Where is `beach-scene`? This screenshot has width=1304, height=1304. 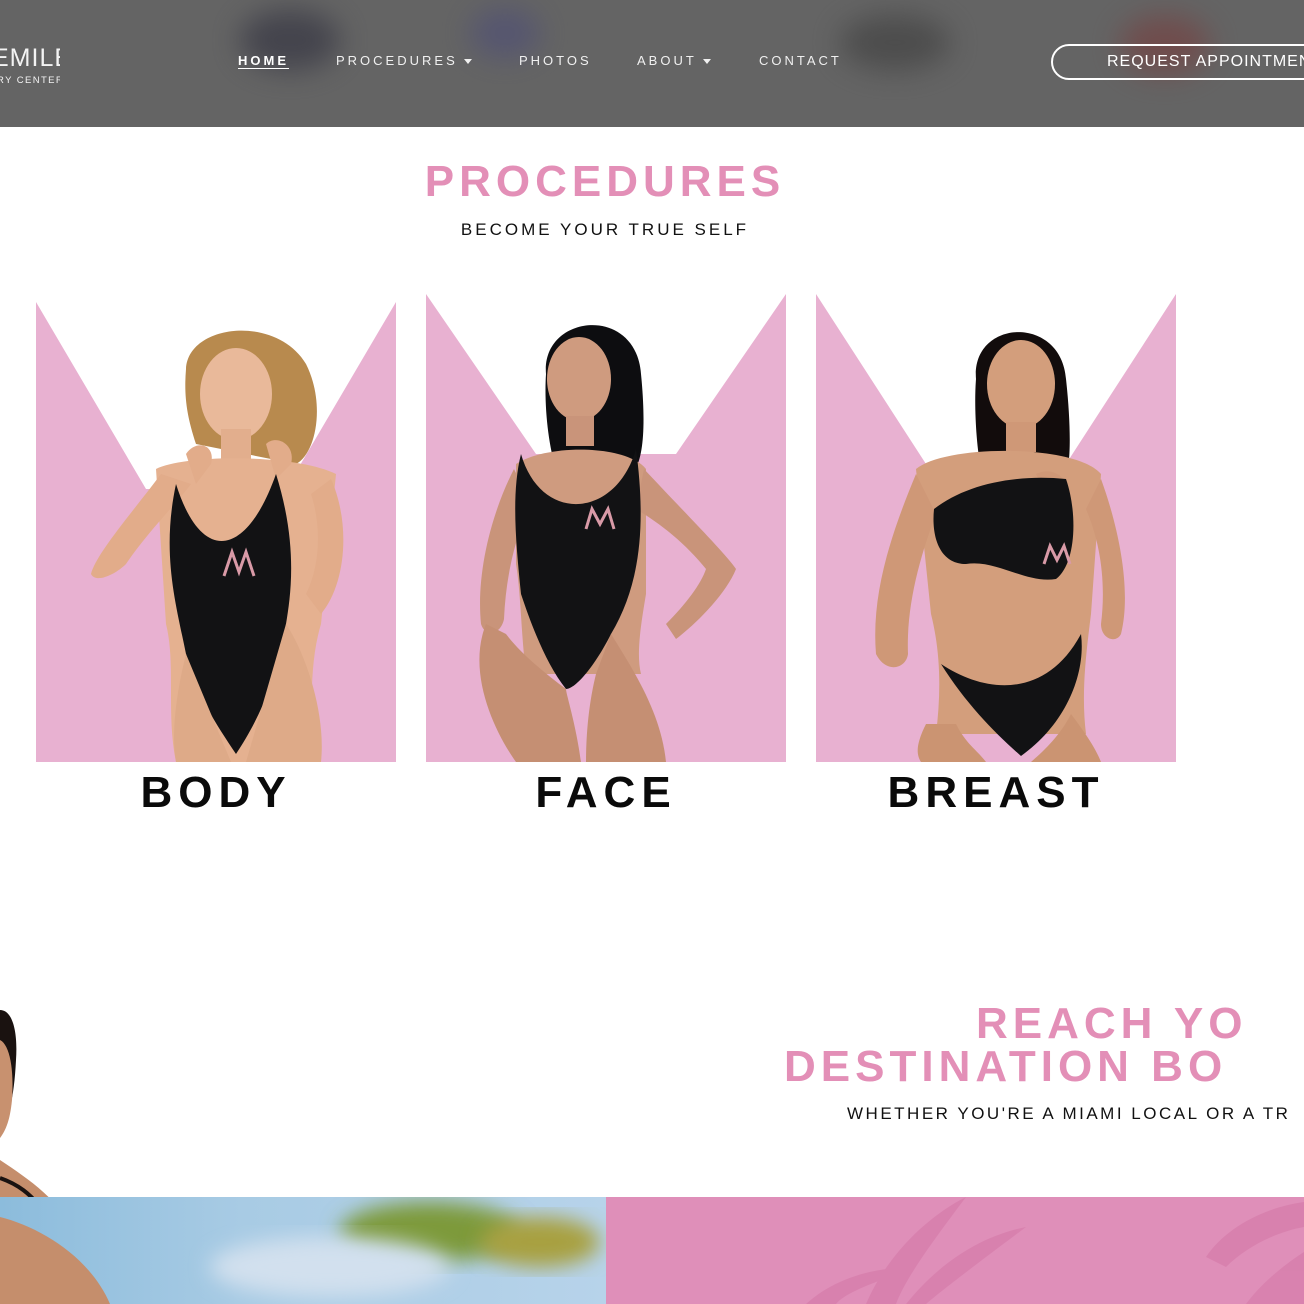 beach-scene is located at coordinates (300, 1253).